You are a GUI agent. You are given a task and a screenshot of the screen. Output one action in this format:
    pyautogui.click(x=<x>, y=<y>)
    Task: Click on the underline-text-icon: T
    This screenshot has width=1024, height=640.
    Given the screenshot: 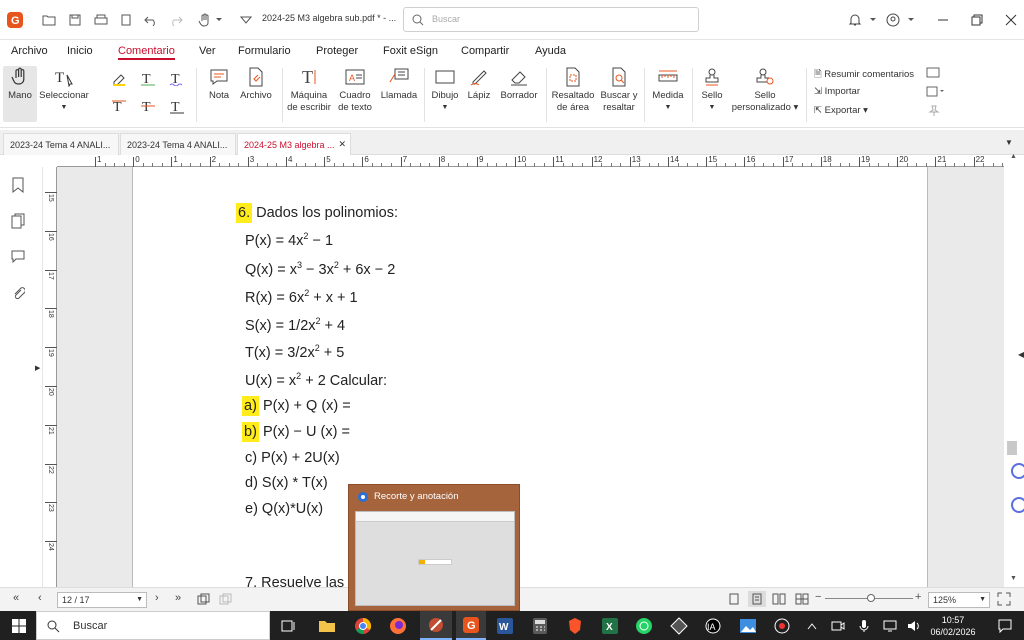 What is the action you would take?
    pyautogui.click(x=148, y=78)
    